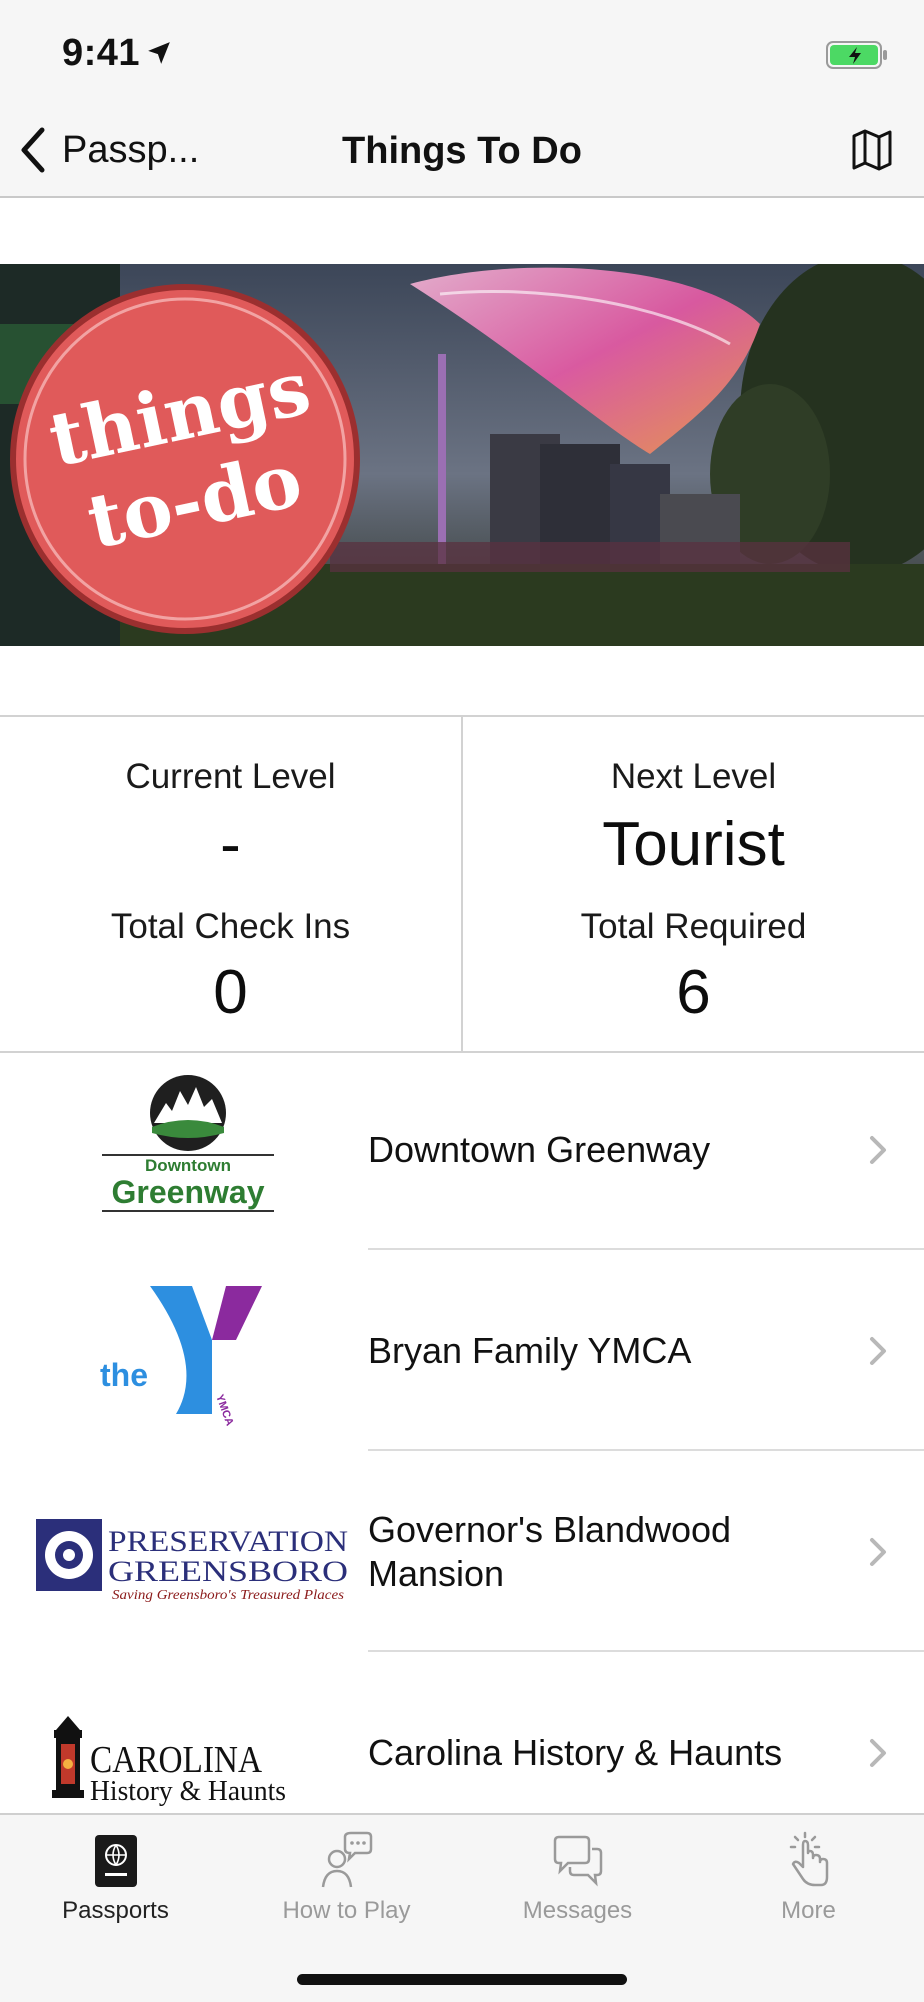  I want to click on tab-how-to-play: How to Play, so click(346, 1880).